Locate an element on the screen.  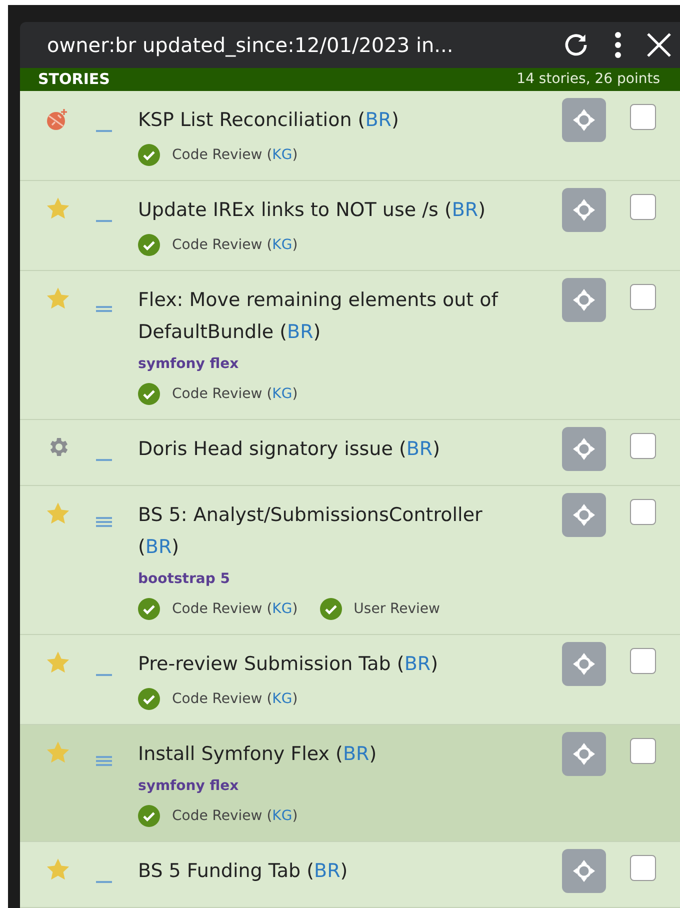
story-title: Doris Head signatory issue (BR) is located at coordinates (290, 449).